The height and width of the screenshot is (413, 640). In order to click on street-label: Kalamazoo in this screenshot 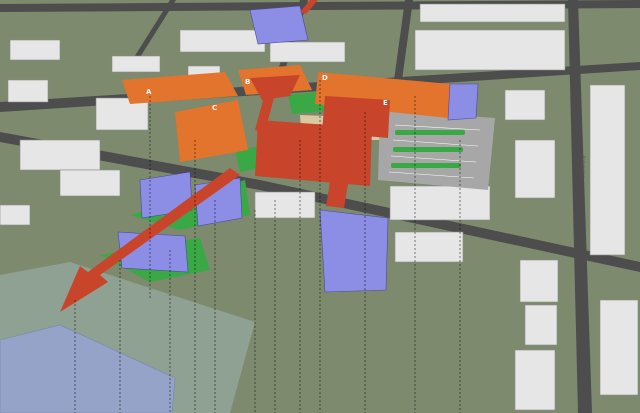, I will do `click(583, 167)`.